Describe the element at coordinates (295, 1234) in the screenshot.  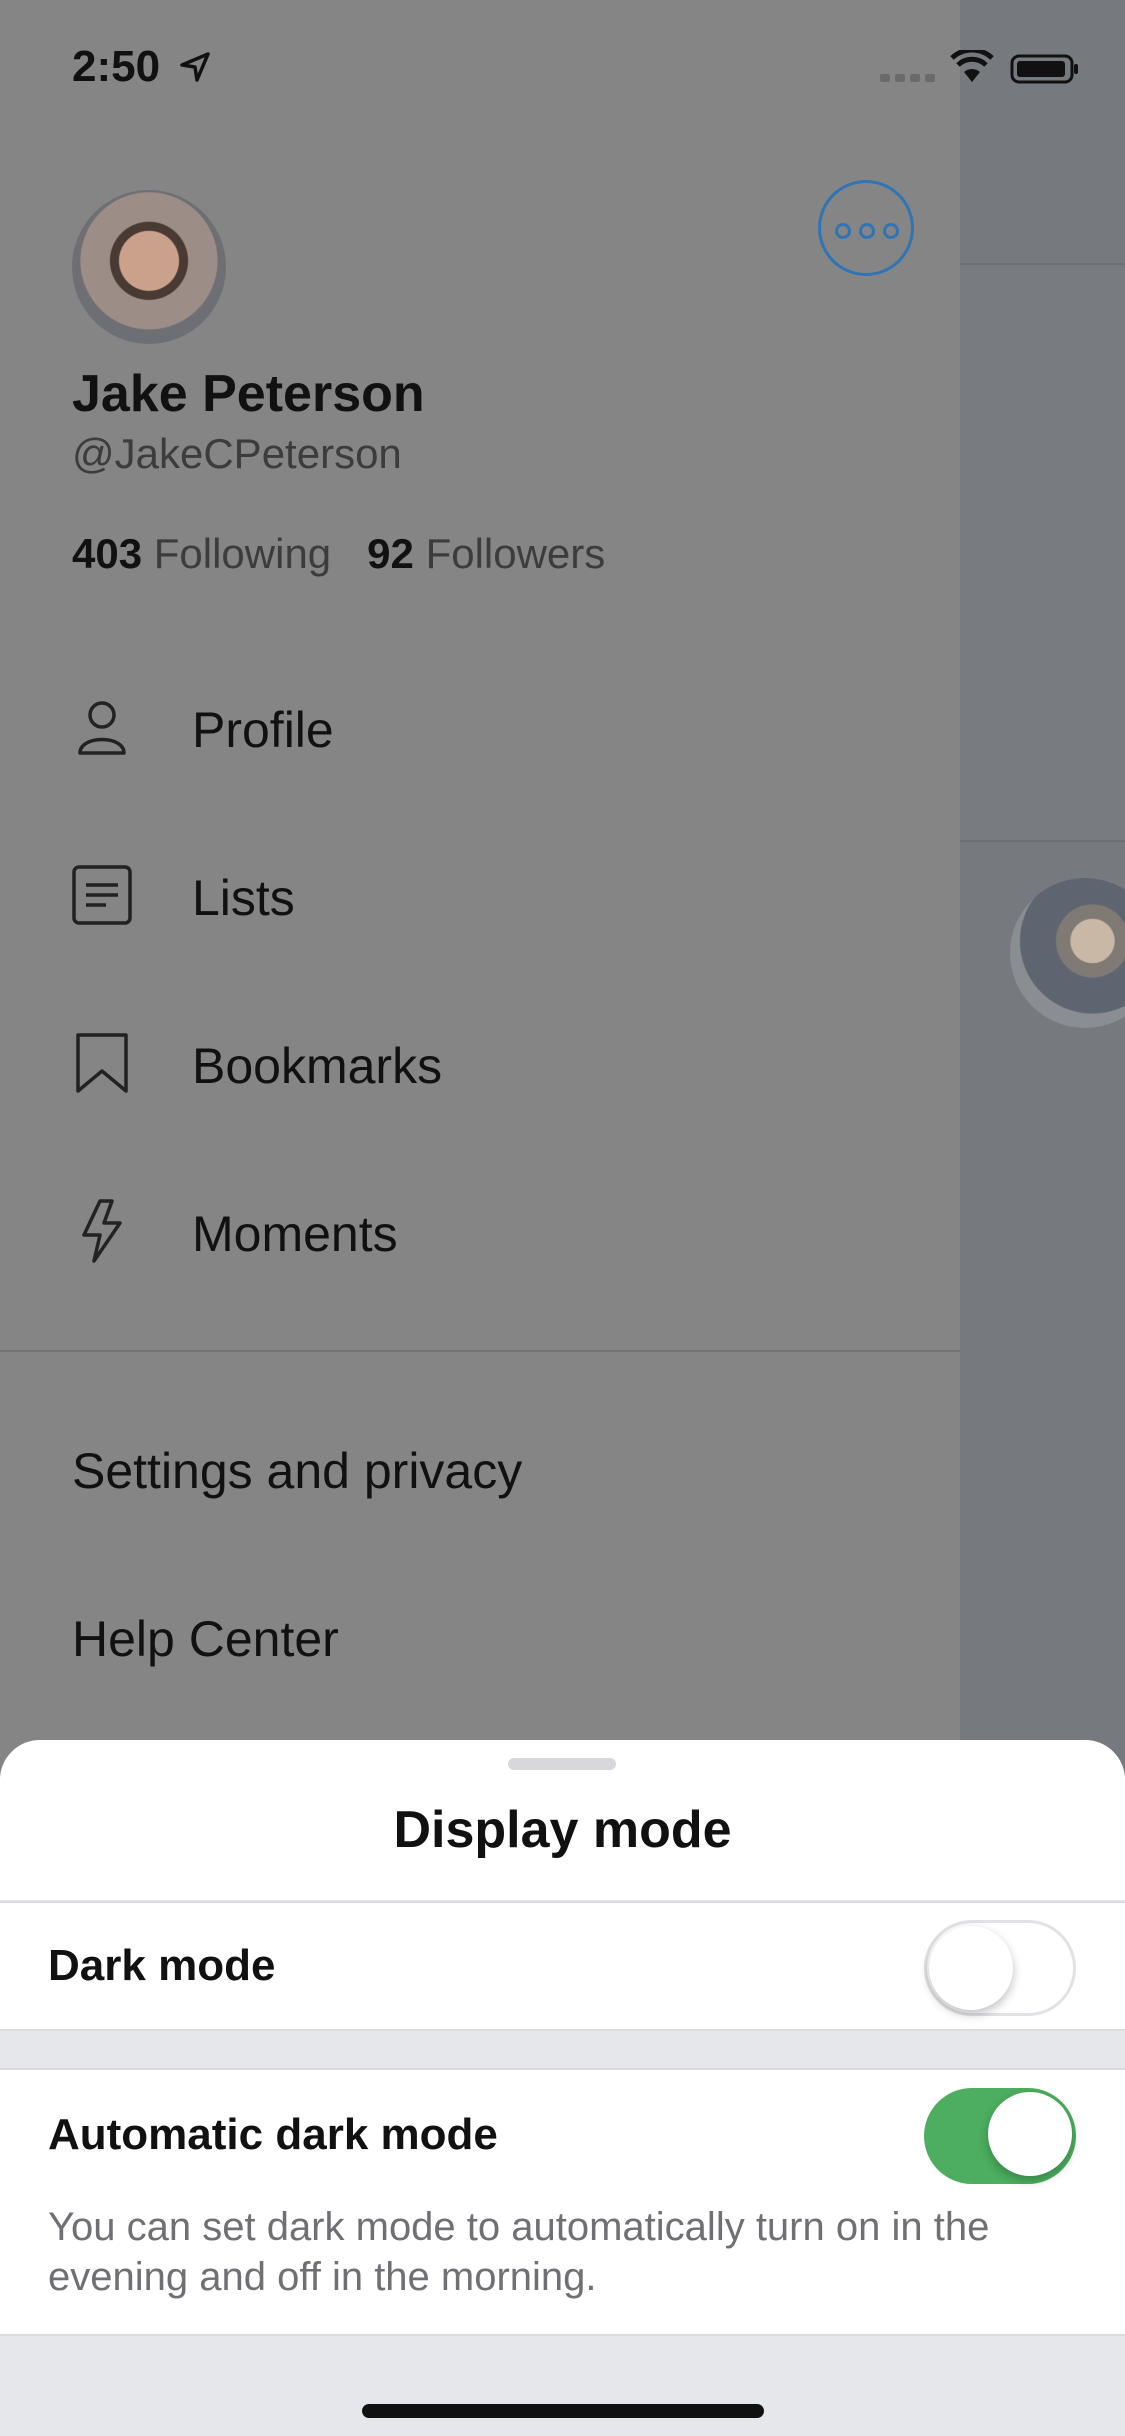
I see `menu-label: Moments` at that location.